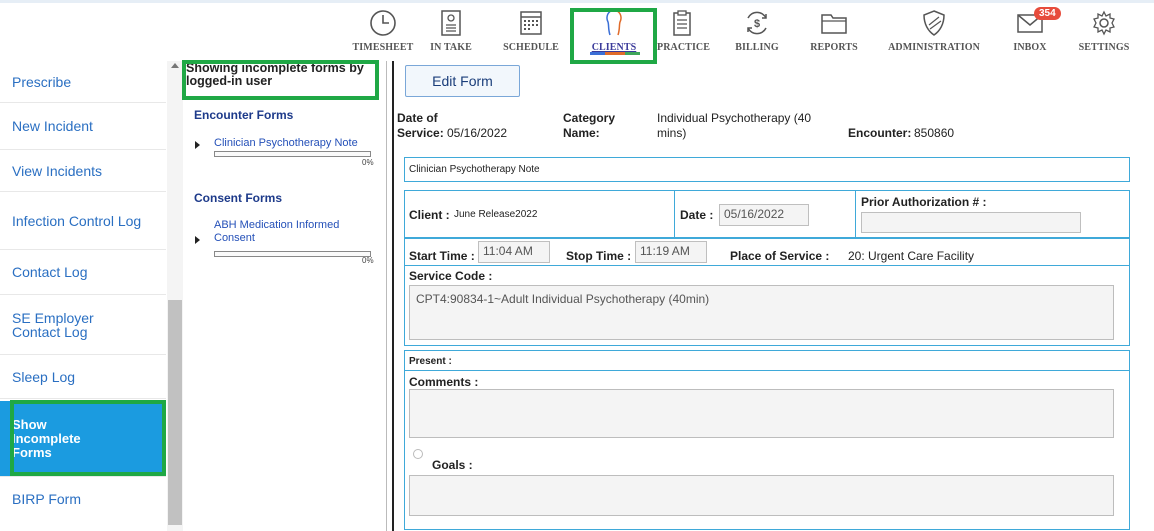 The width and height of the screenshot is (1154, 531). What do you see at coordinates (88, 438) in the screenshot?
I see `show-incomplete-highlight-box` at bounding box center [88, 438].